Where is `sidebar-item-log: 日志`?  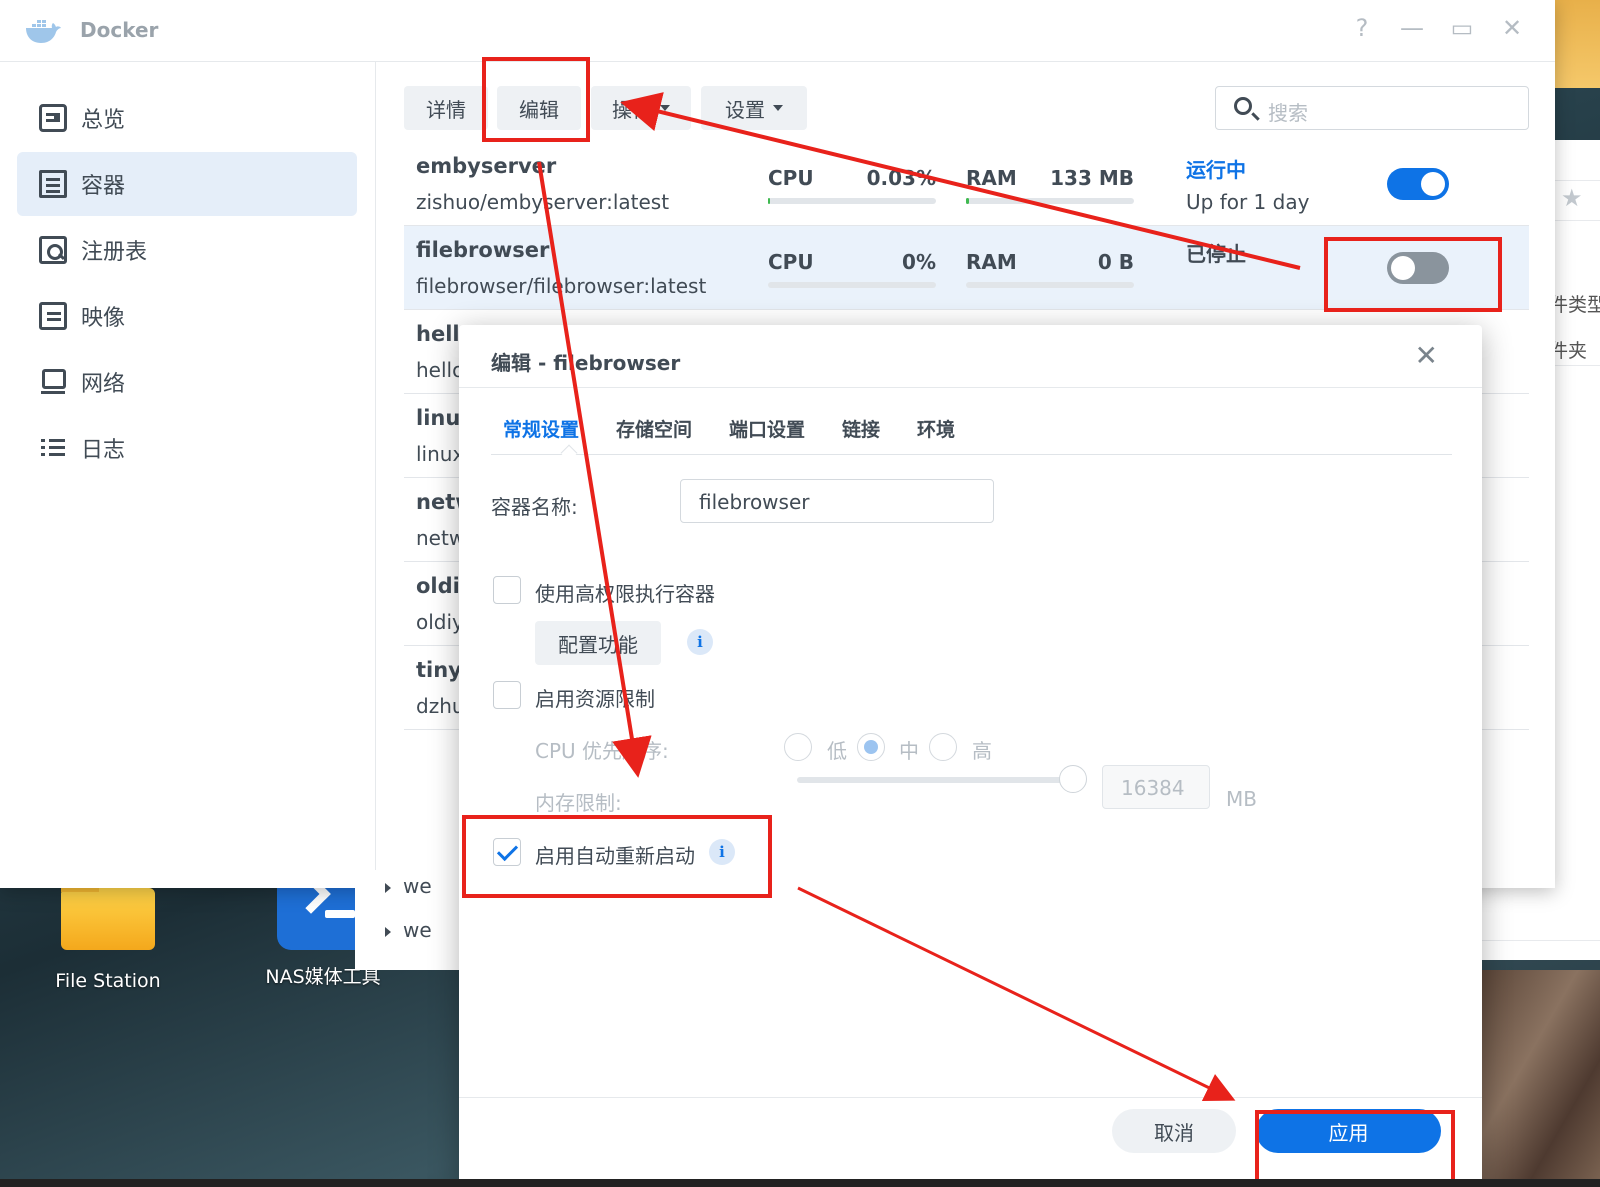 sidebar-item-log: 日志 is located at coordinates (187, 448).